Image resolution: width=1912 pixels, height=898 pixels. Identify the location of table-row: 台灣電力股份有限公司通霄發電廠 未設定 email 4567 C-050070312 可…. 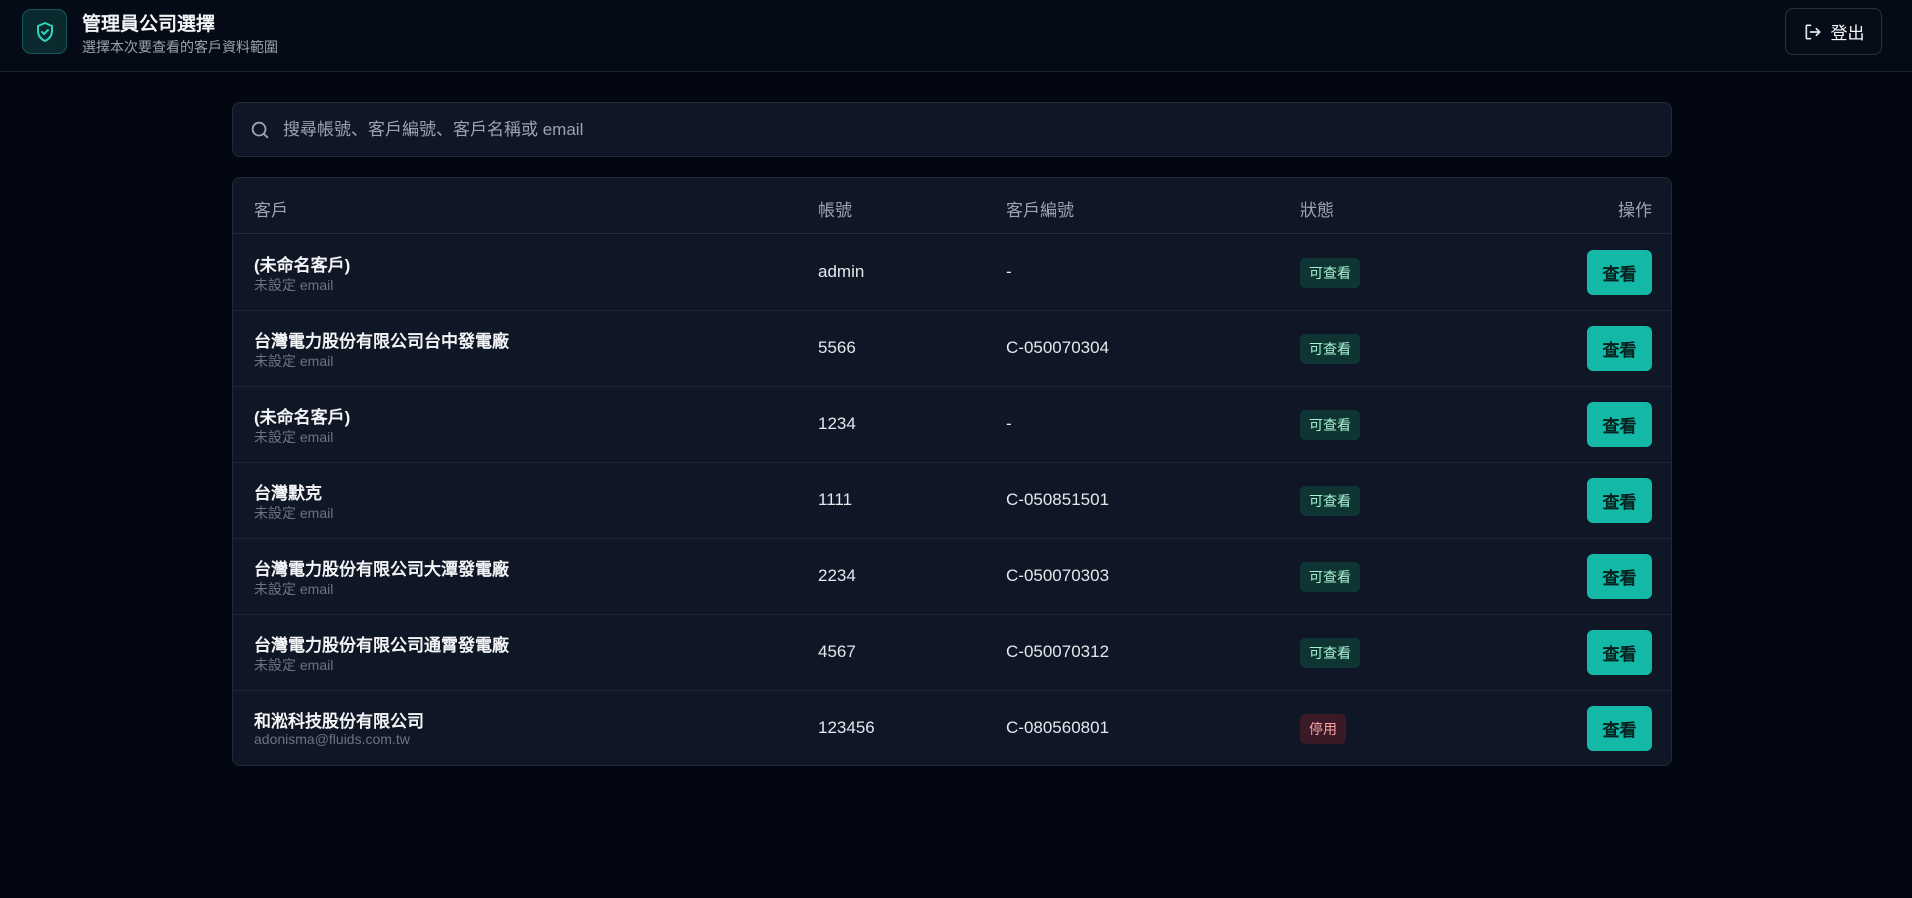
(952, 653).